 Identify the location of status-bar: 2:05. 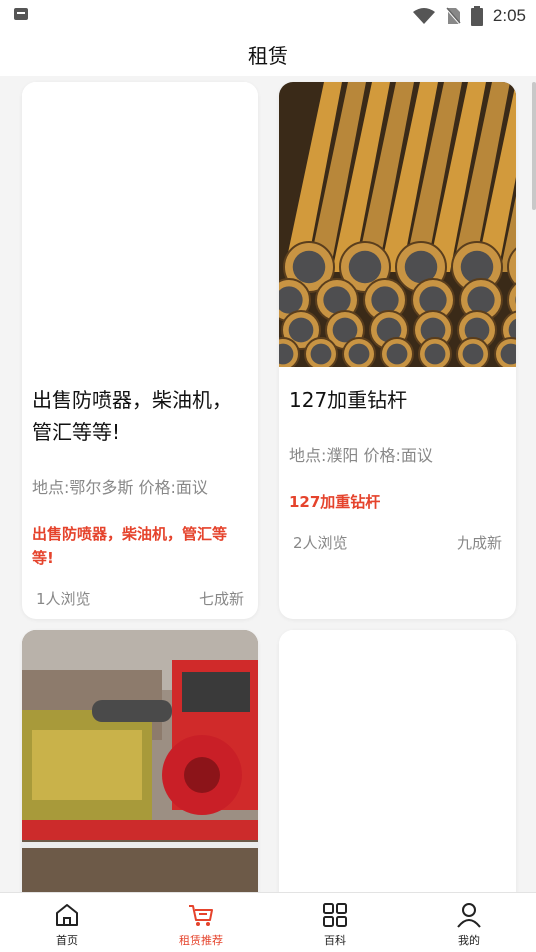
(268, 16).